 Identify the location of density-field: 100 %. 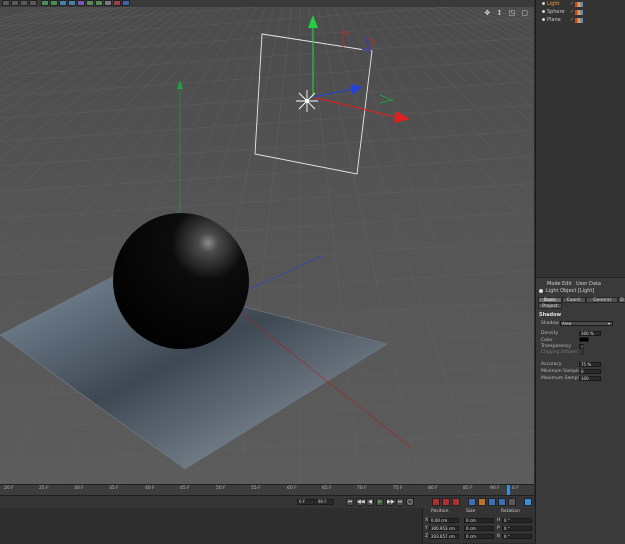
(590, 333).